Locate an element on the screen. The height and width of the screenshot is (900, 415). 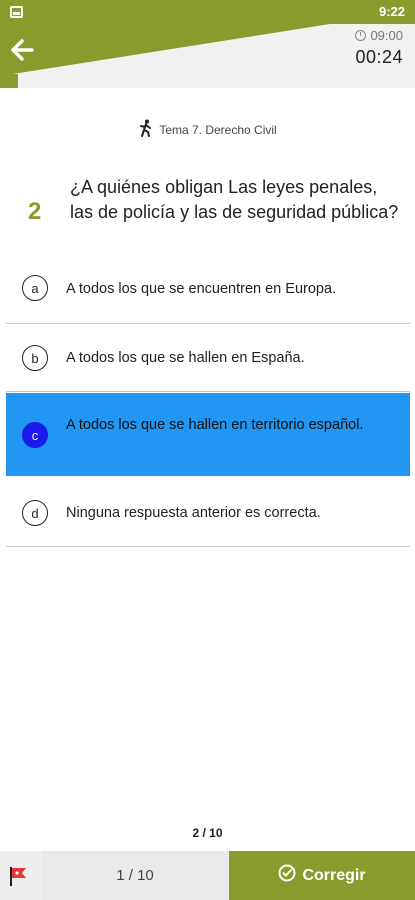
notification-icon is located at coordinates (16, 12).